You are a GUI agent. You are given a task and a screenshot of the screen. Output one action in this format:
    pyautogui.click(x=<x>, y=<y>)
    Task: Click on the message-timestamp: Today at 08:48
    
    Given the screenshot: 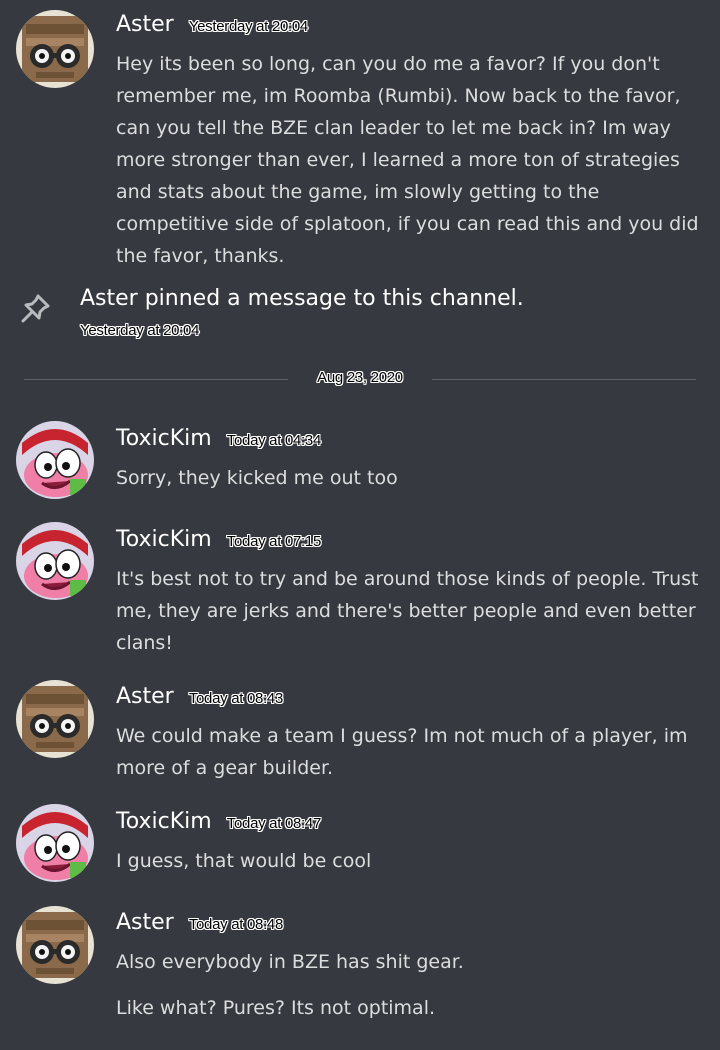 What is the action you would take?
    pyautogui.click(x=236, y=924)
    